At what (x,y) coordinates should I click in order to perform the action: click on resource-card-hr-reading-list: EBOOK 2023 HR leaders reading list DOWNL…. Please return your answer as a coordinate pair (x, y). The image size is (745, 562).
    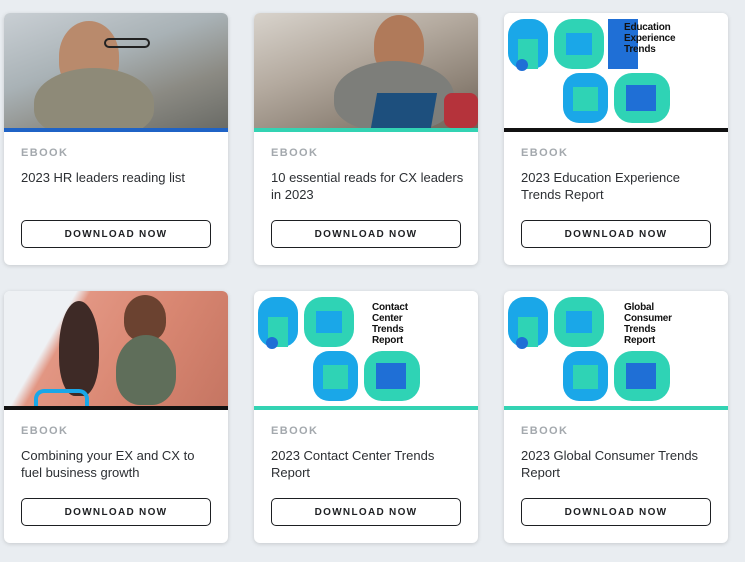
    Looking at the image, I should click on (116, 139).